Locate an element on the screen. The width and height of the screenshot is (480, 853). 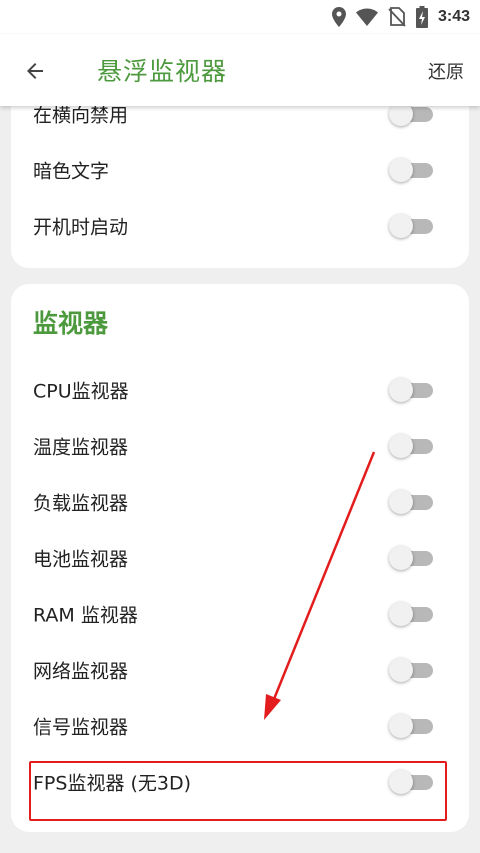
status-icons: 3:43 is located at coordinates (400, 17).